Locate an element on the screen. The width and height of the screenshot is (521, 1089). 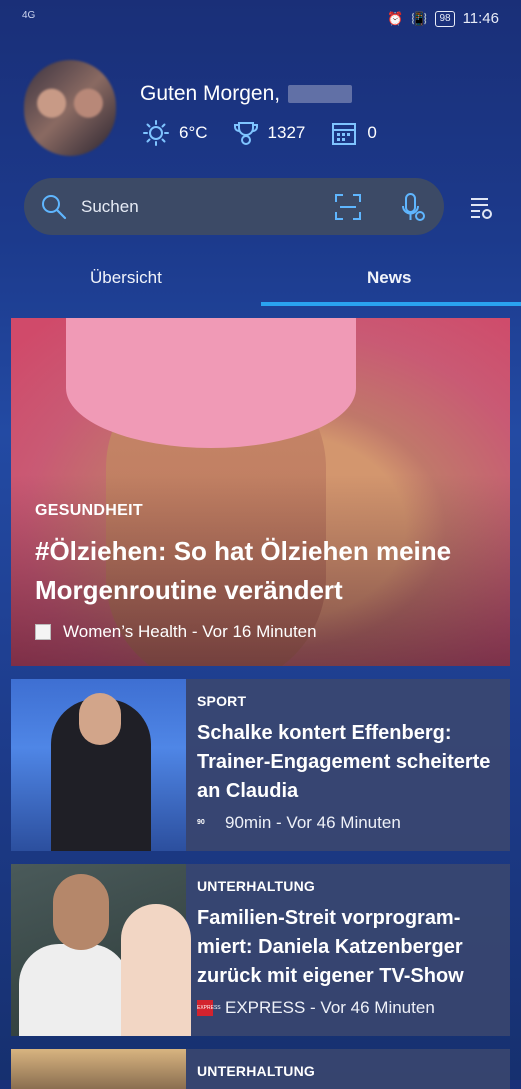
tab-news: News is located at coordinates (389, 278).